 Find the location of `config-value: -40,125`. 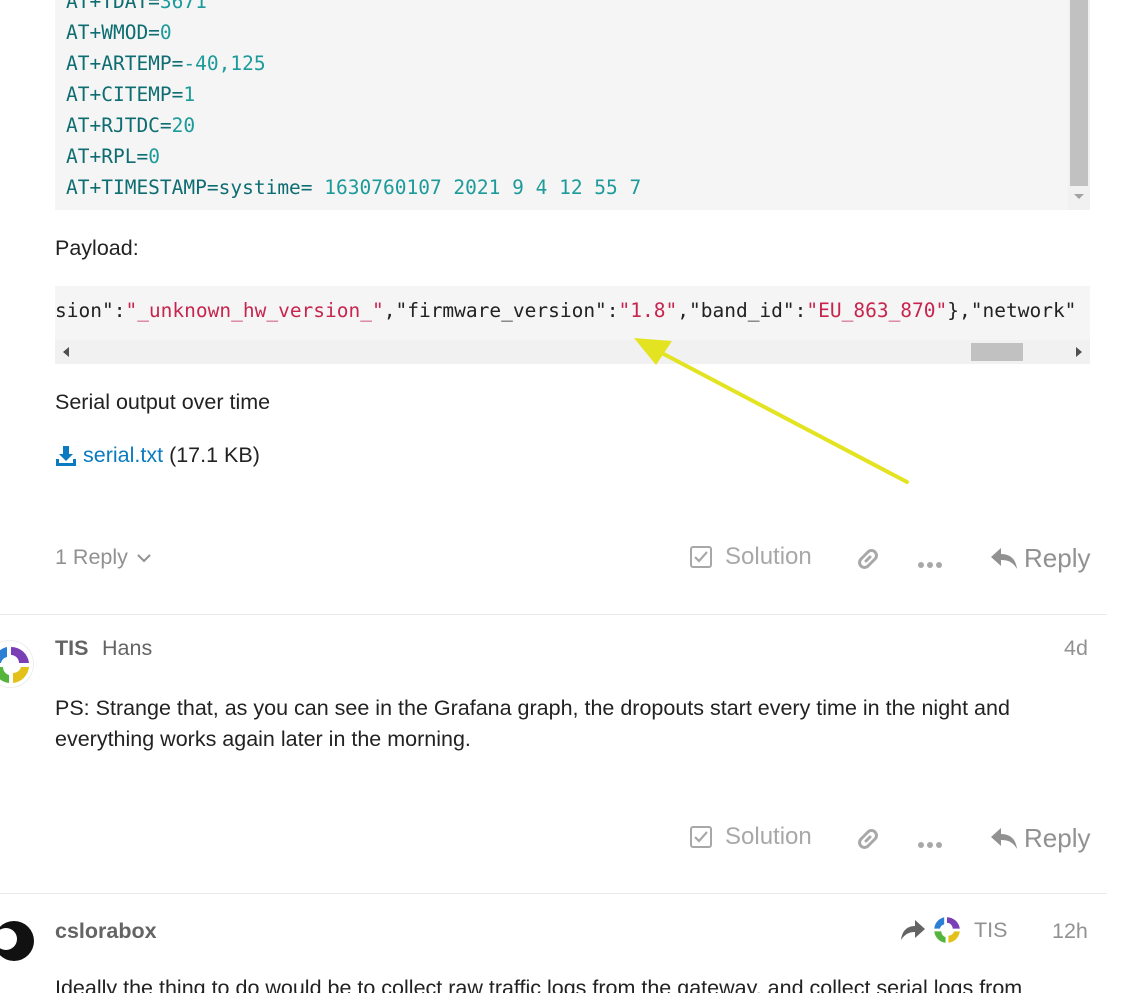

config-value: -40,125 is located at coordinates (224, 63).